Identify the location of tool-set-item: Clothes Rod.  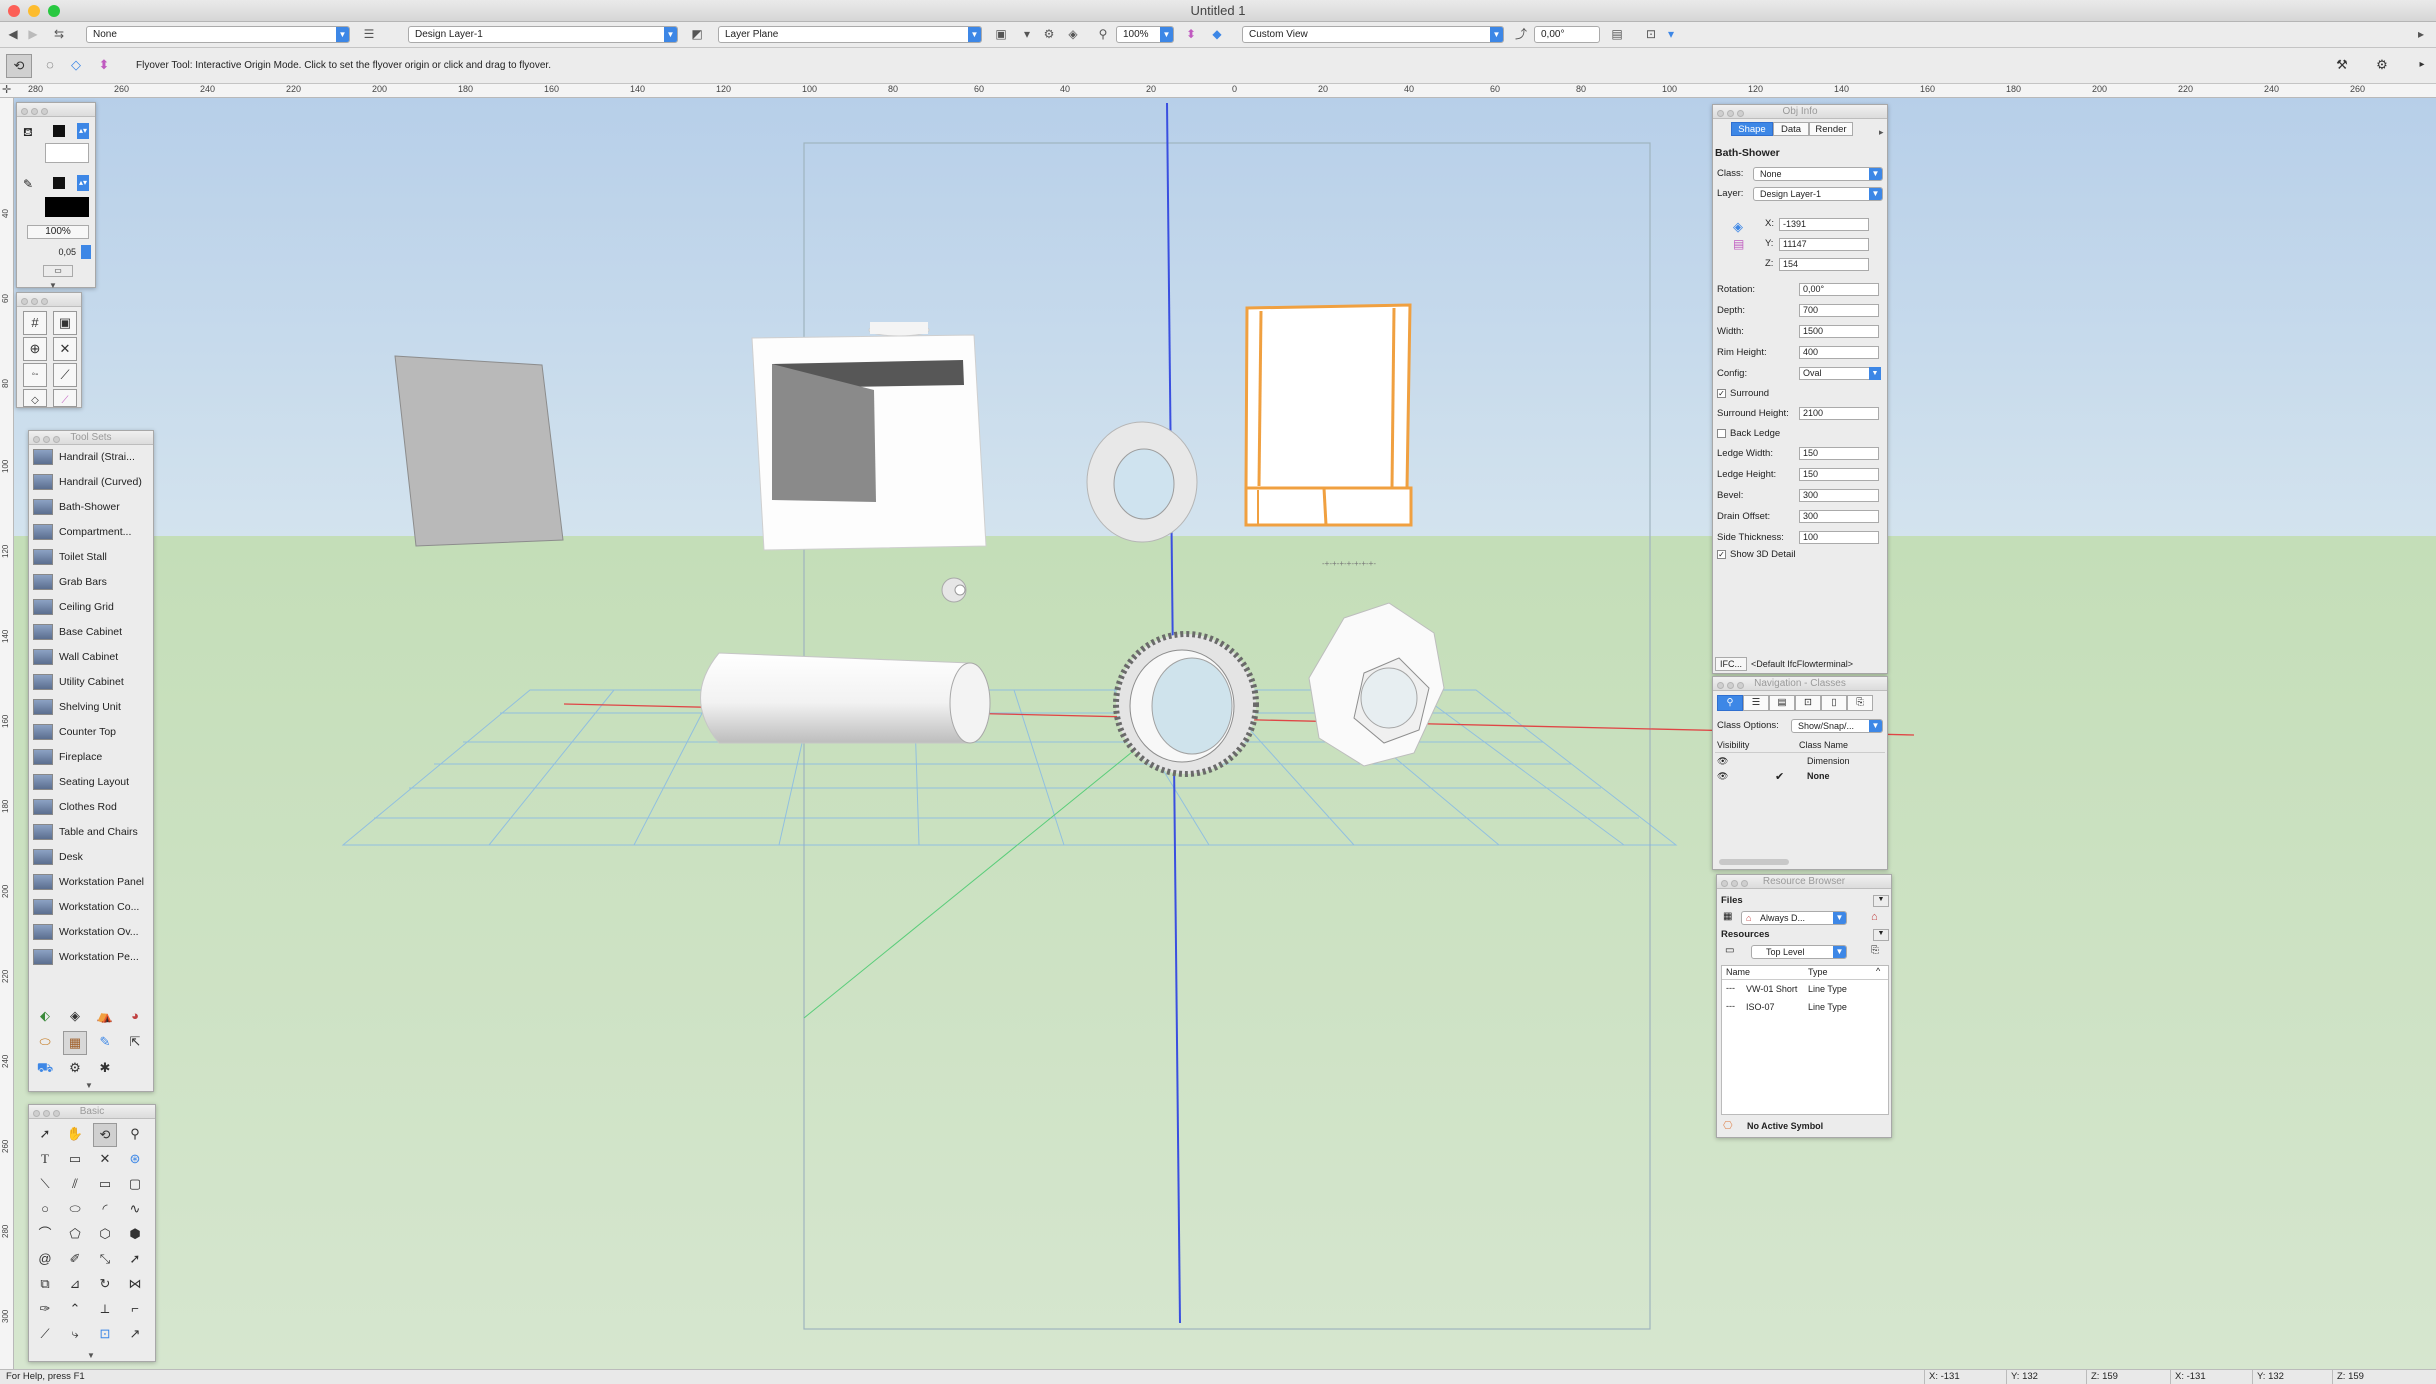
(103, 807).